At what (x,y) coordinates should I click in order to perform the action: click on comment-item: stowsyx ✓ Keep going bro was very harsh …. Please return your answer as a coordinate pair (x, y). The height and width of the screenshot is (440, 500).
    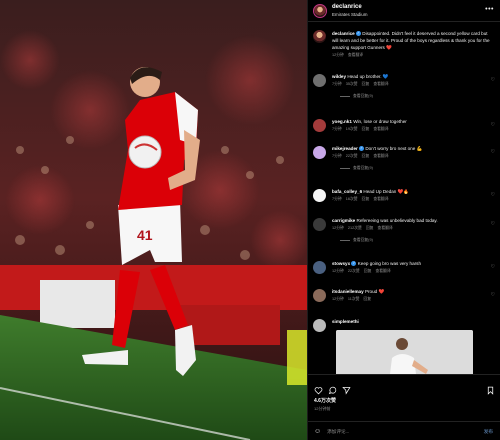
    Looking at the image, I should click on (405, 267).